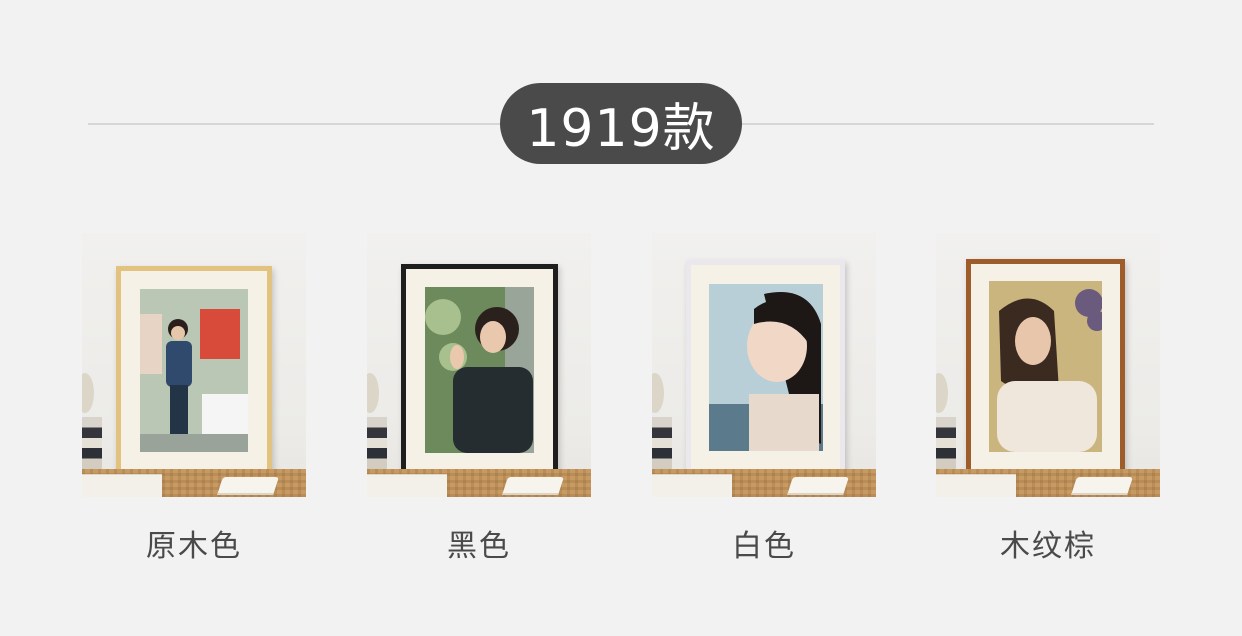  I want to click on product-photo-brown, so click(1048, 365).